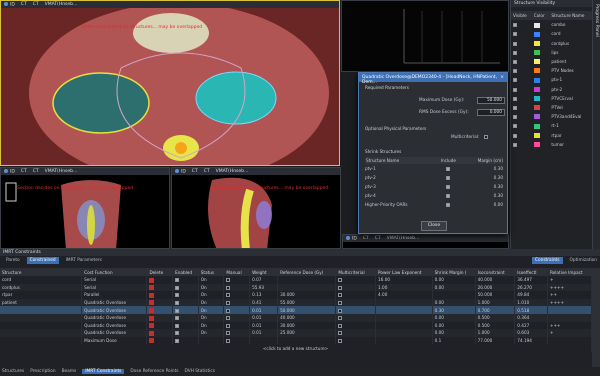 This screenshot has width=600, height=376. Describe the element at coordinates (41, 272) in the screenshot. I see `column-header: Structure` at that location.